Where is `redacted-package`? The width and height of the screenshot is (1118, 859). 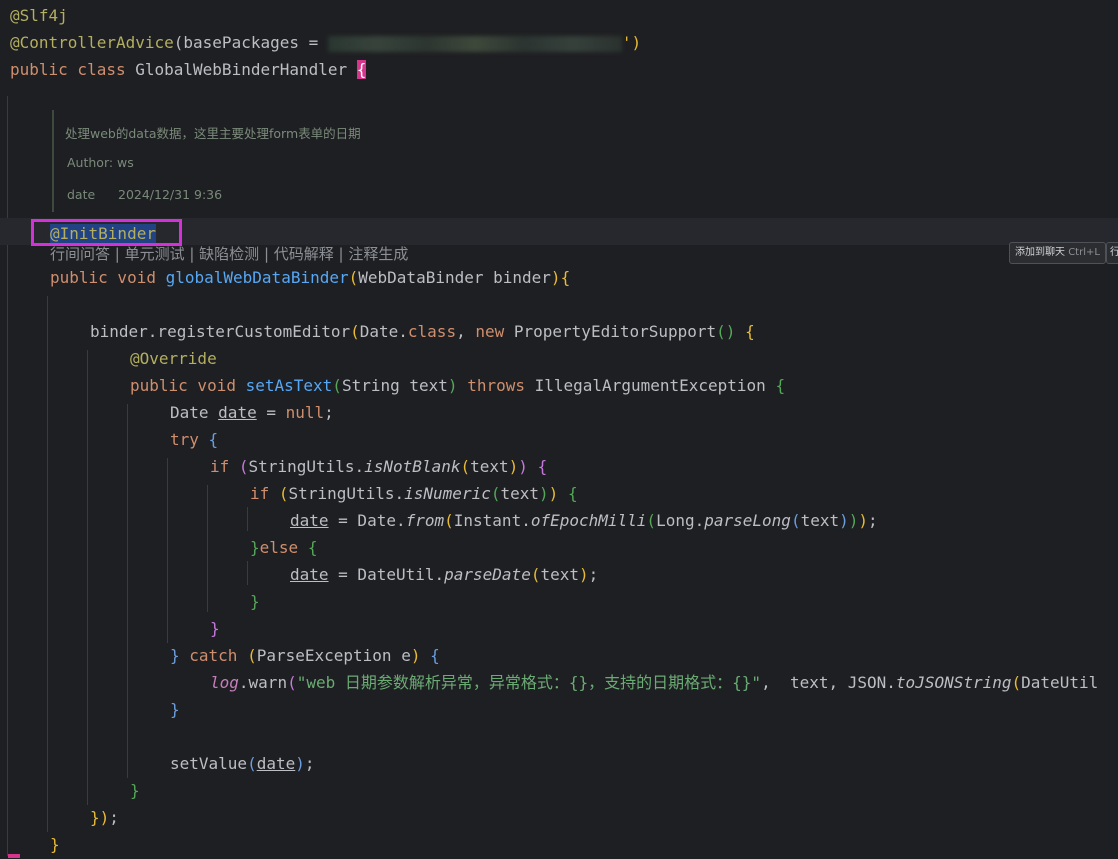
redacted-package is located at coordinates (474, 43).